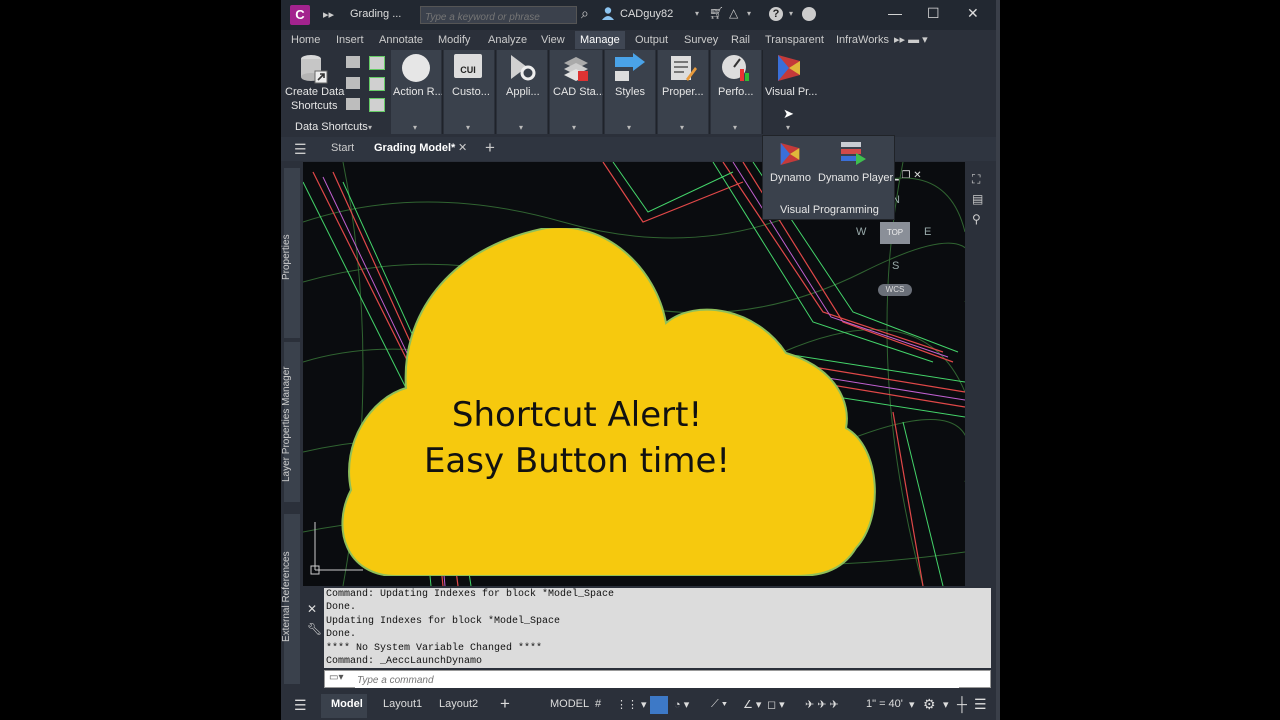 Image resolution: width=1280 pixels, height=720 pixels. What do you see at coordinates (490, 148) in the screenshot?
I see `new-tab-icon: +` at bounding box center [490, 148].